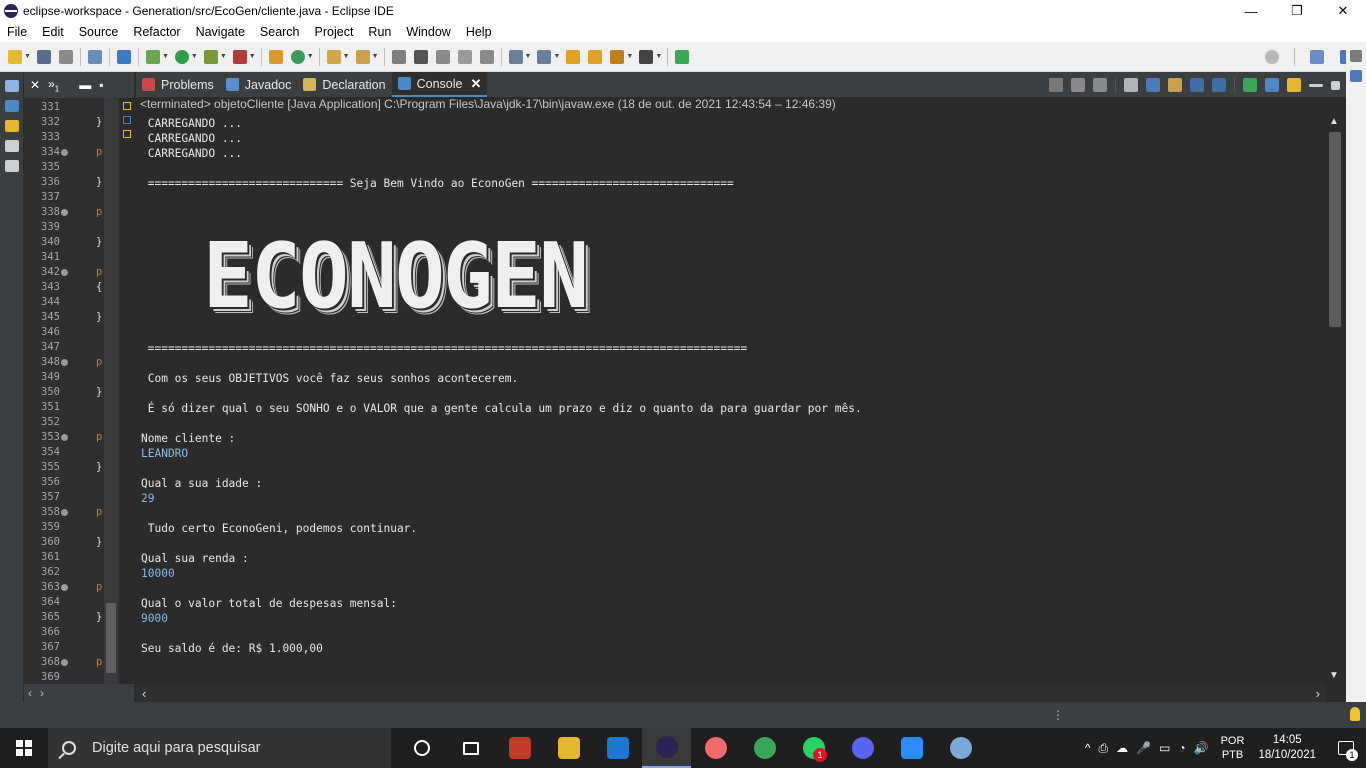  What do you see at coordinates (65, 56) in the screenshot?
I see `save-all-icon` at bounding box center [65, 56].